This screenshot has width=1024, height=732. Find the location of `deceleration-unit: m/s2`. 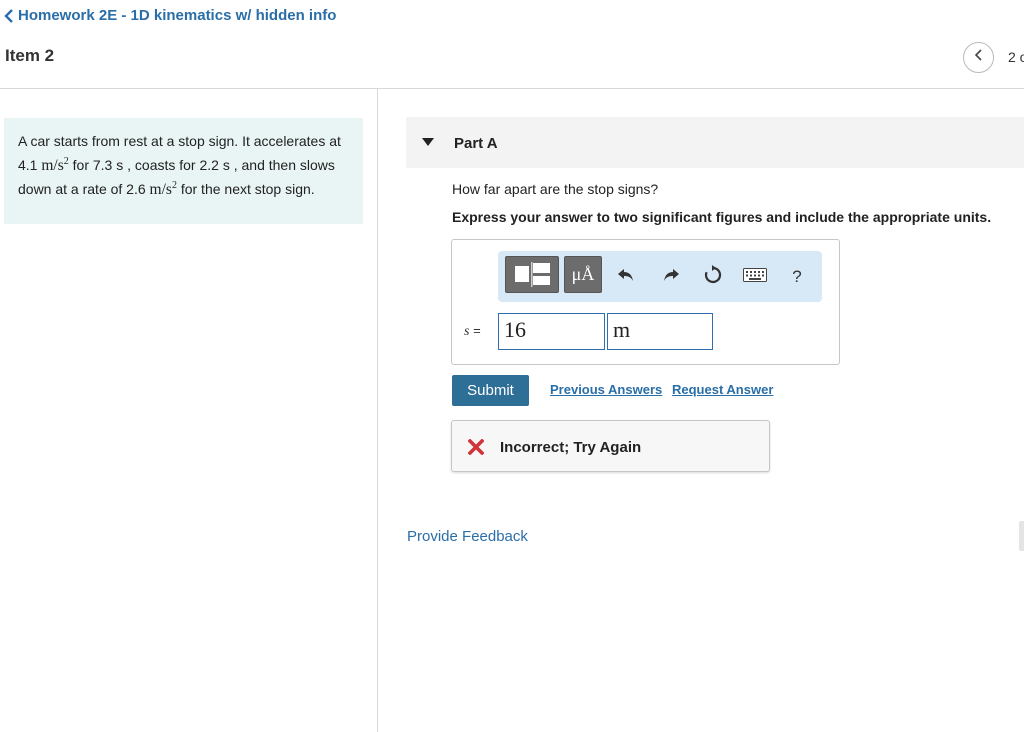

deceleration-unit: m/s2 is located at coordinates (163, 189).